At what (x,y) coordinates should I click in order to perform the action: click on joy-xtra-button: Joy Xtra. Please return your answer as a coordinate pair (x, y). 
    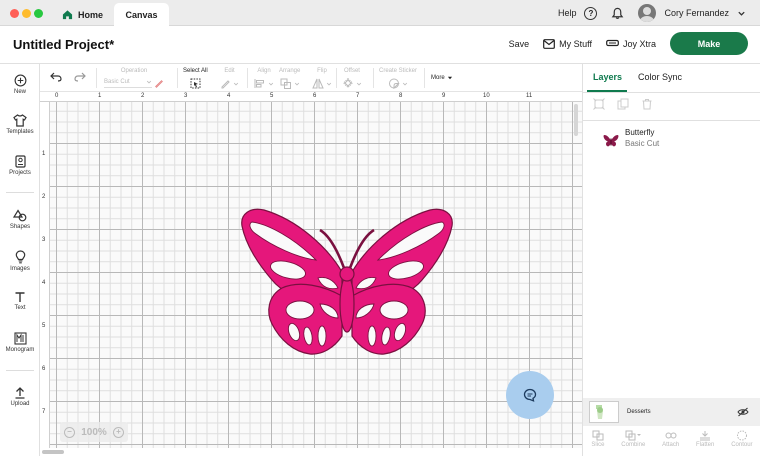
    Looking at the image, I should click on (631, 44).